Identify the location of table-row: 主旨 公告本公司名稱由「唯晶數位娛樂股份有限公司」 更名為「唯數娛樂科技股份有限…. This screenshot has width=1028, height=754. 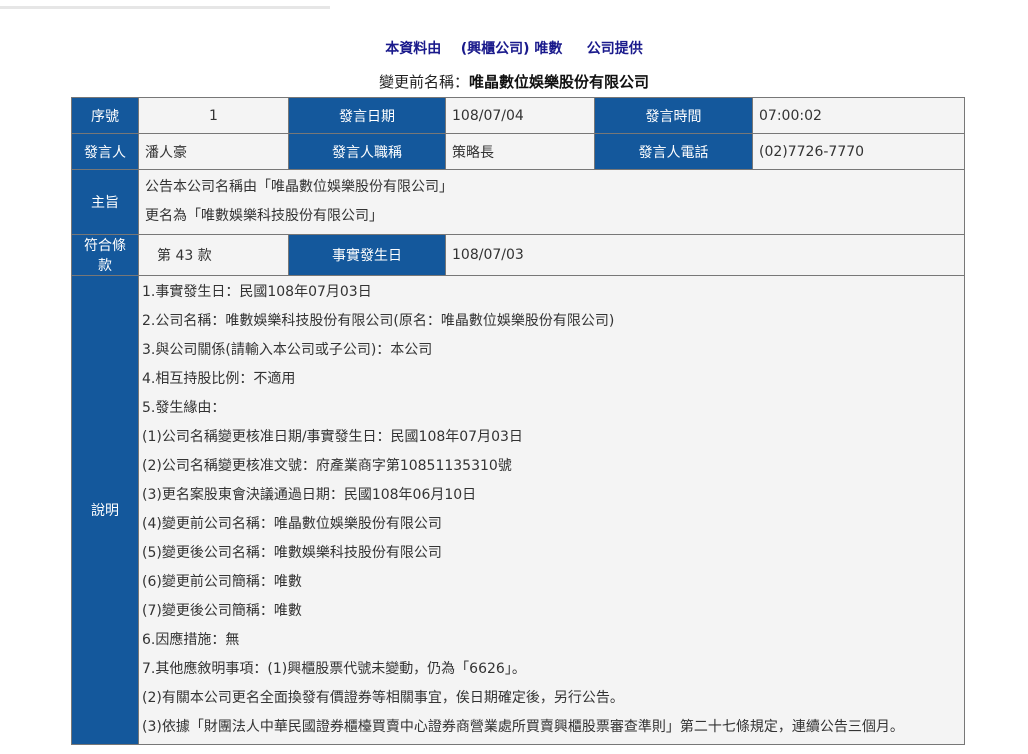
(518, 202).